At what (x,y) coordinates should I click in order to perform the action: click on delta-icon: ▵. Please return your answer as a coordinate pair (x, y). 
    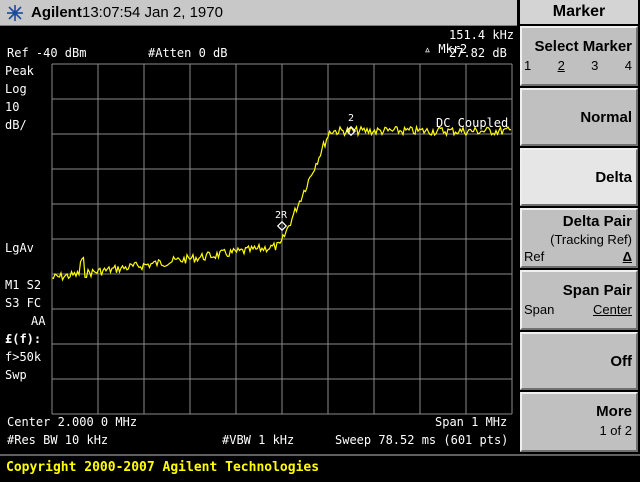
    Looking at the image, I should click on (427, 49).